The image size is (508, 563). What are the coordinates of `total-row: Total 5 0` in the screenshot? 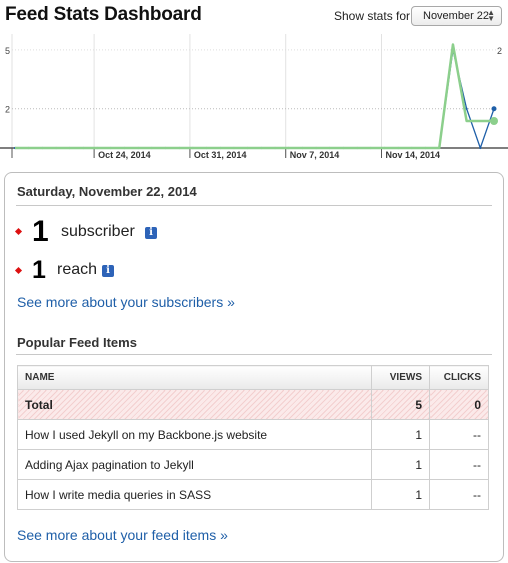 It's located at (252, 404).